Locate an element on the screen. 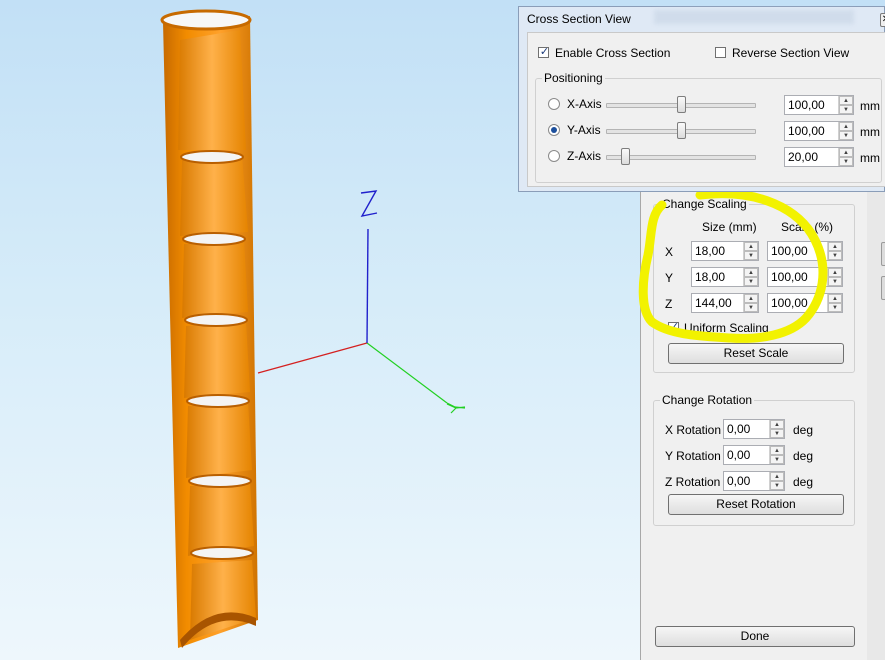 The width and height of the screenshot is (885, 660). y-axis-line is located at coordinates (407, 373).